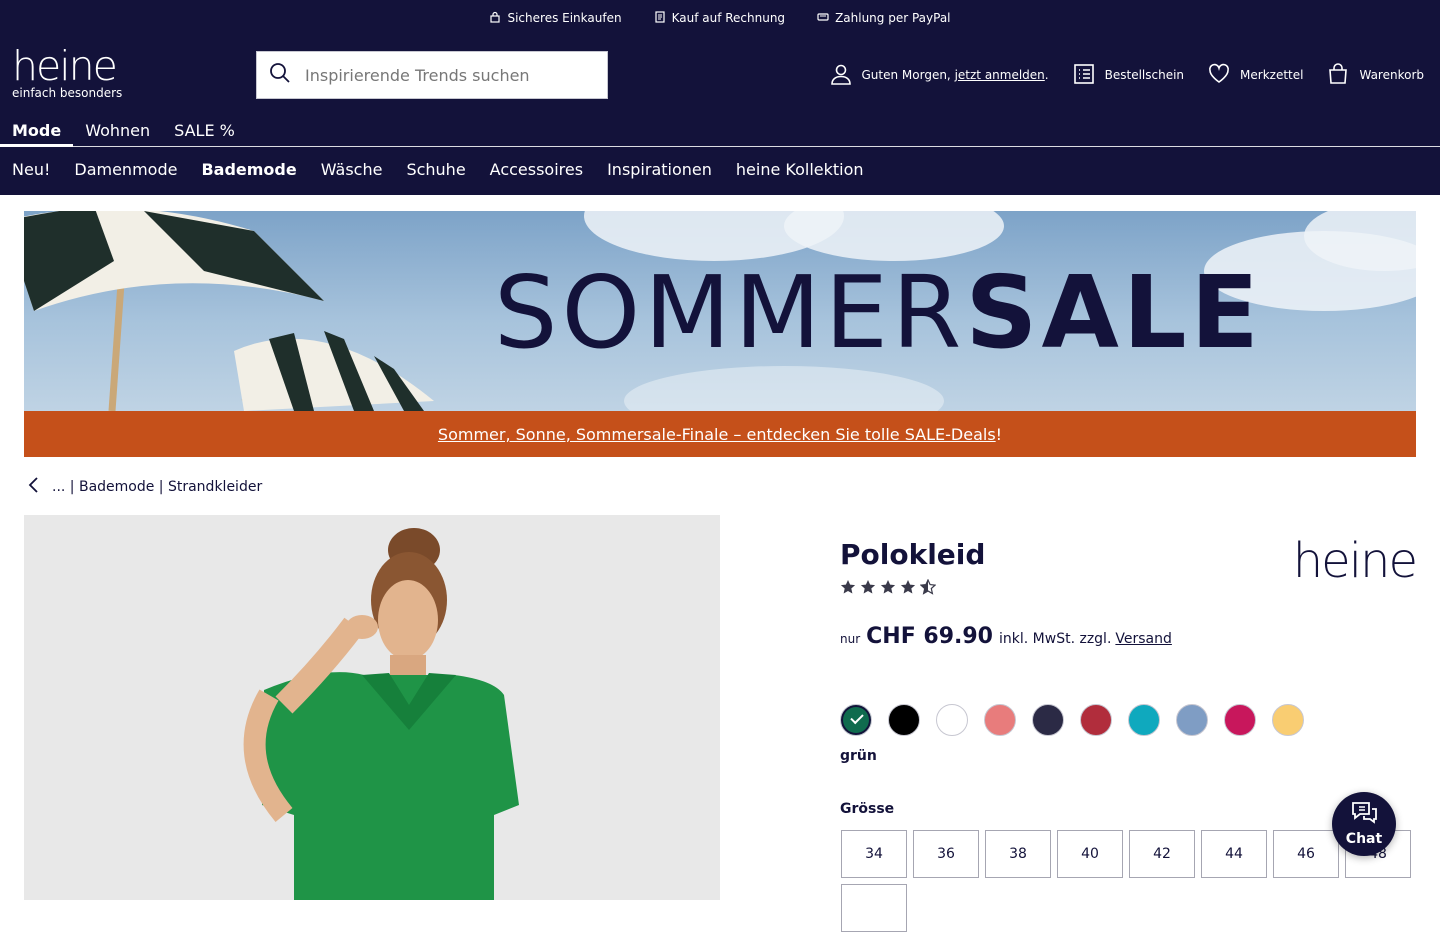 This screenshot has height=932, width=1440. I want to click on category-bademode: Bademode, so click(248, 170).